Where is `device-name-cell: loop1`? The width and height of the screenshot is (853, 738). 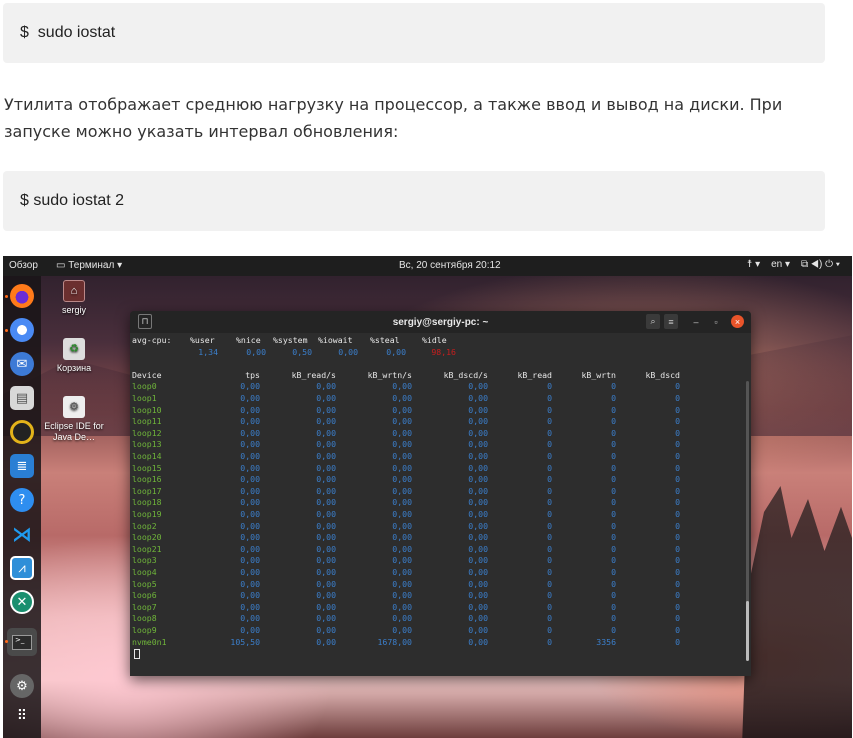 device-name-cell: loop1 is located at coordinates (144, 398).